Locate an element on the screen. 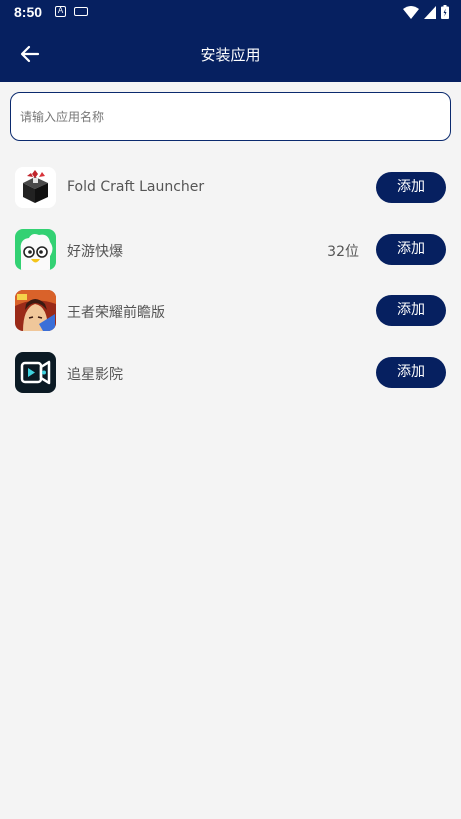 This screenshot has height=819, width=461. app-name: 好游快爆 is located at coordinates (95, 251).